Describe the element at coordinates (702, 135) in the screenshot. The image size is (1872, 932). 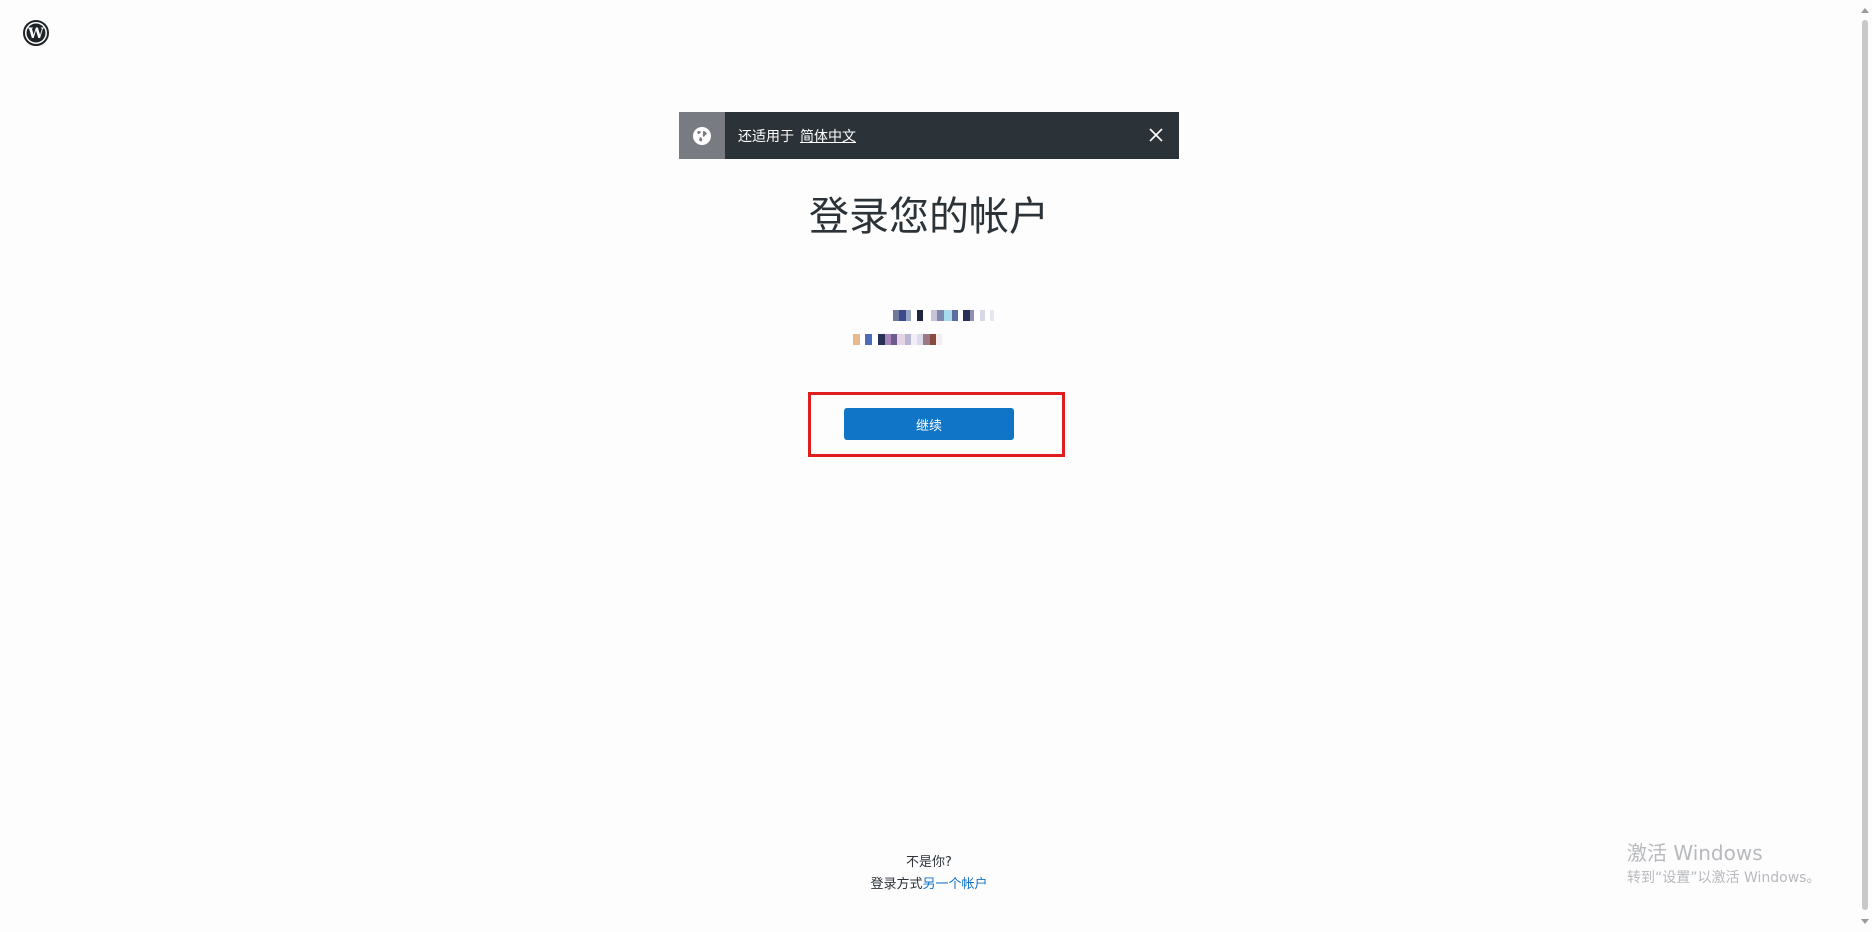
I see `globe-icon` at that location.